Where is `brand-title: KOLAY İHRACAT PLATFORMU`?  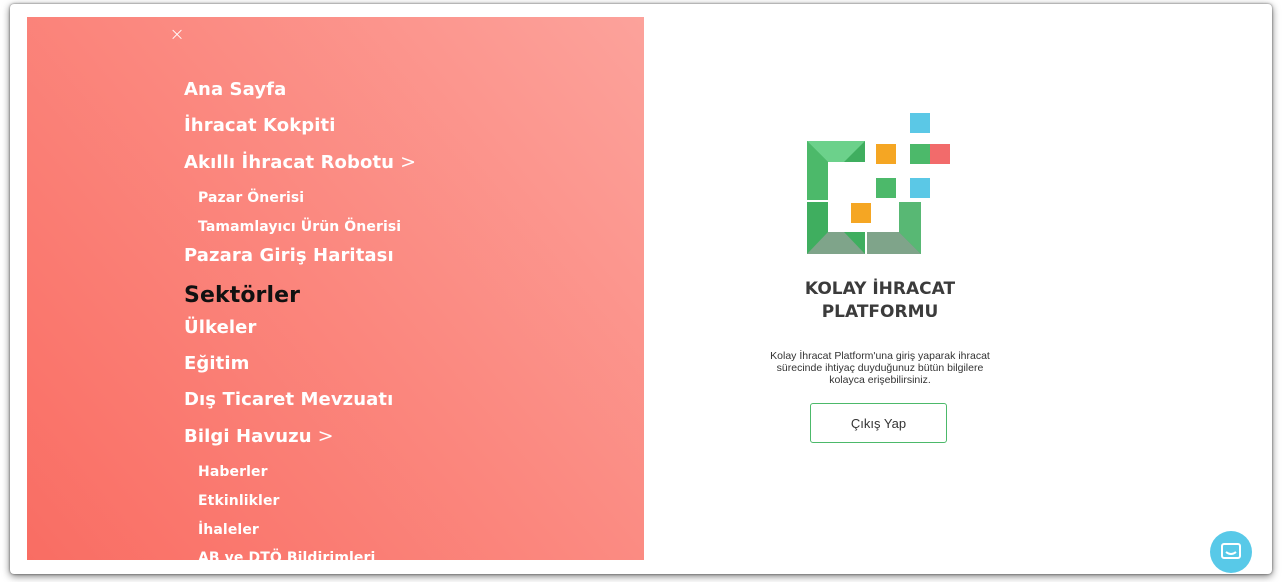
brand-title: KOLAY İHRACAT PLATFORMU is located at coordinates (880, 301).